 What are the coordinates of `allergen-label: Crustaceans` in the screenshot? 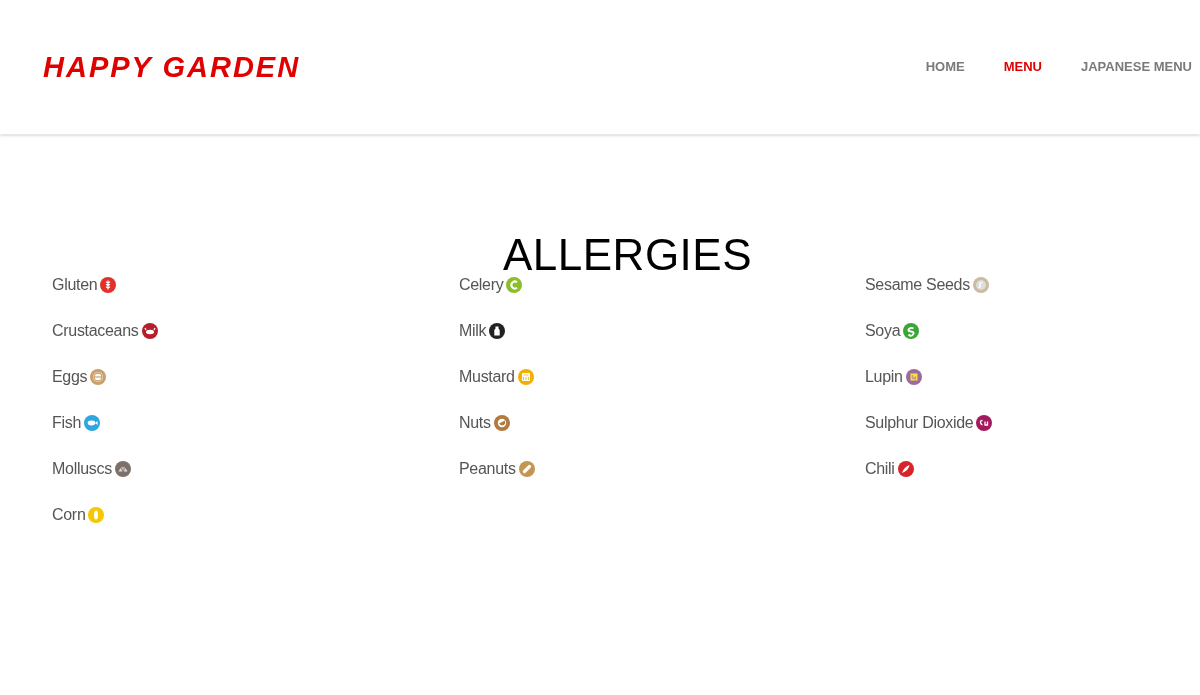 It's located at (95, 331).